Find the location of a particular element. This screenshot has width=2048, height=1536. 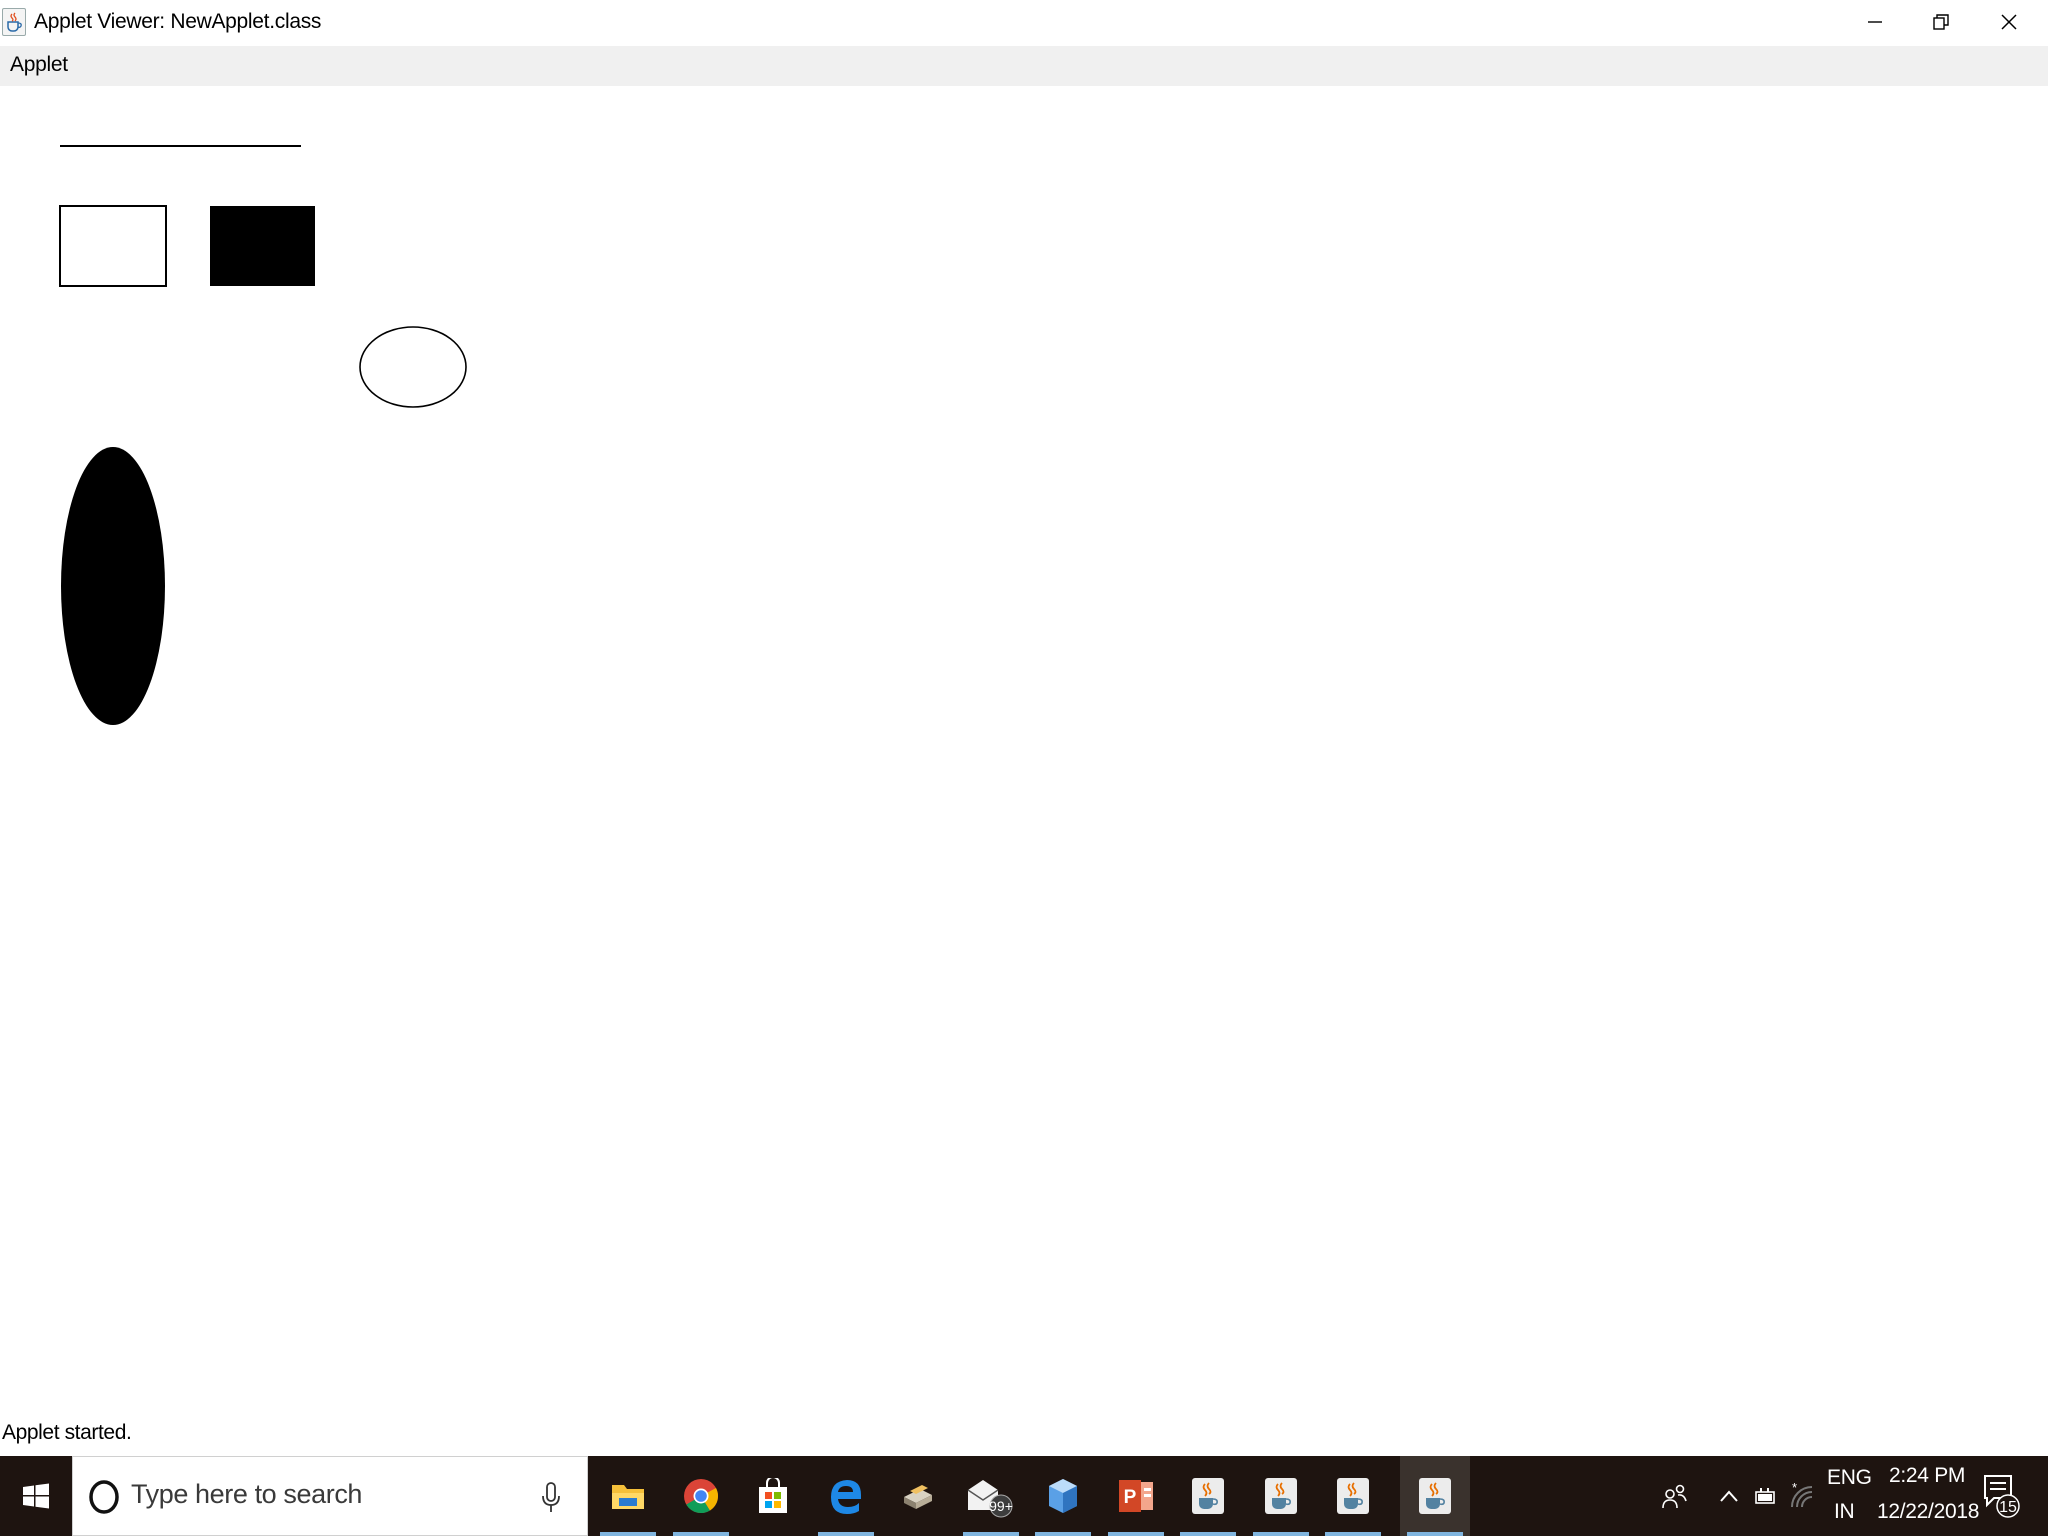

menu-bar: Applet is located at coordinates (1024, 66).